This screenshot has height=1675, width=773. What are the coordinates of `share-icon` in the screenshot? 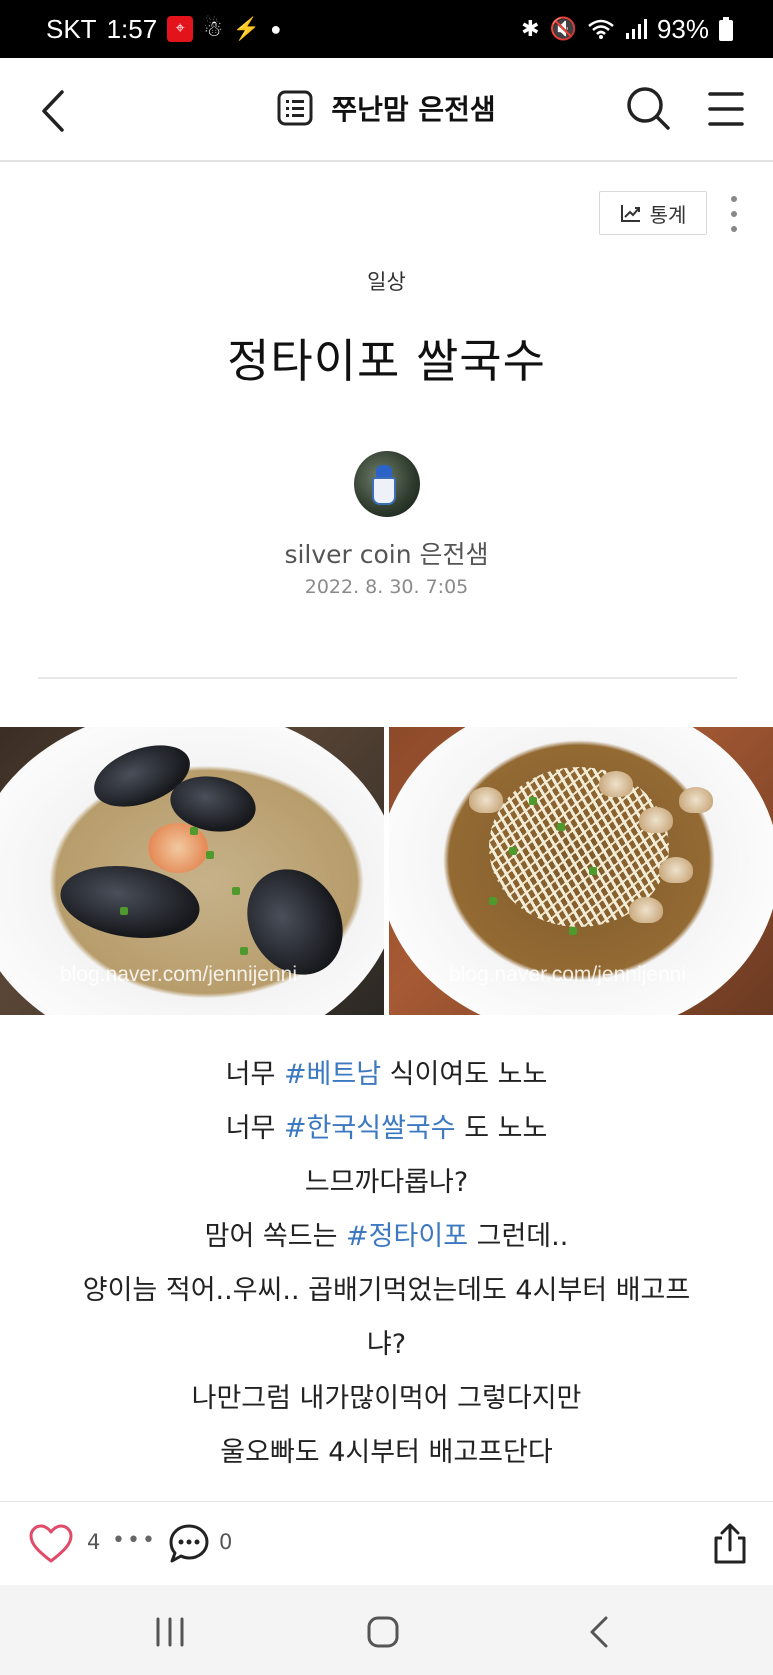 It's located at (730, 1544).